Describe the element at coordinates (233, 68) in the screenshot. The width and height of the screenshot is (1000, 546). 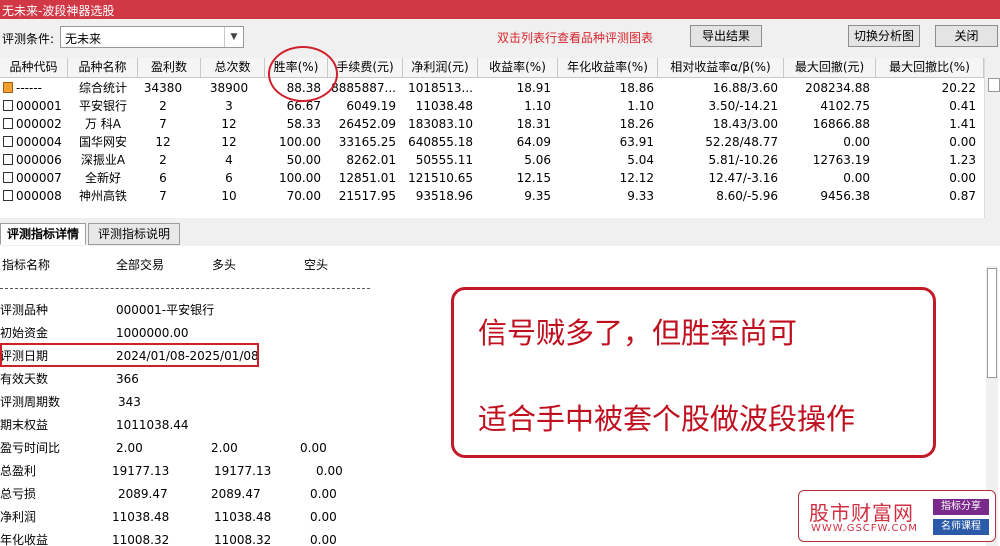
I see `column-header: 总次数` at that location.